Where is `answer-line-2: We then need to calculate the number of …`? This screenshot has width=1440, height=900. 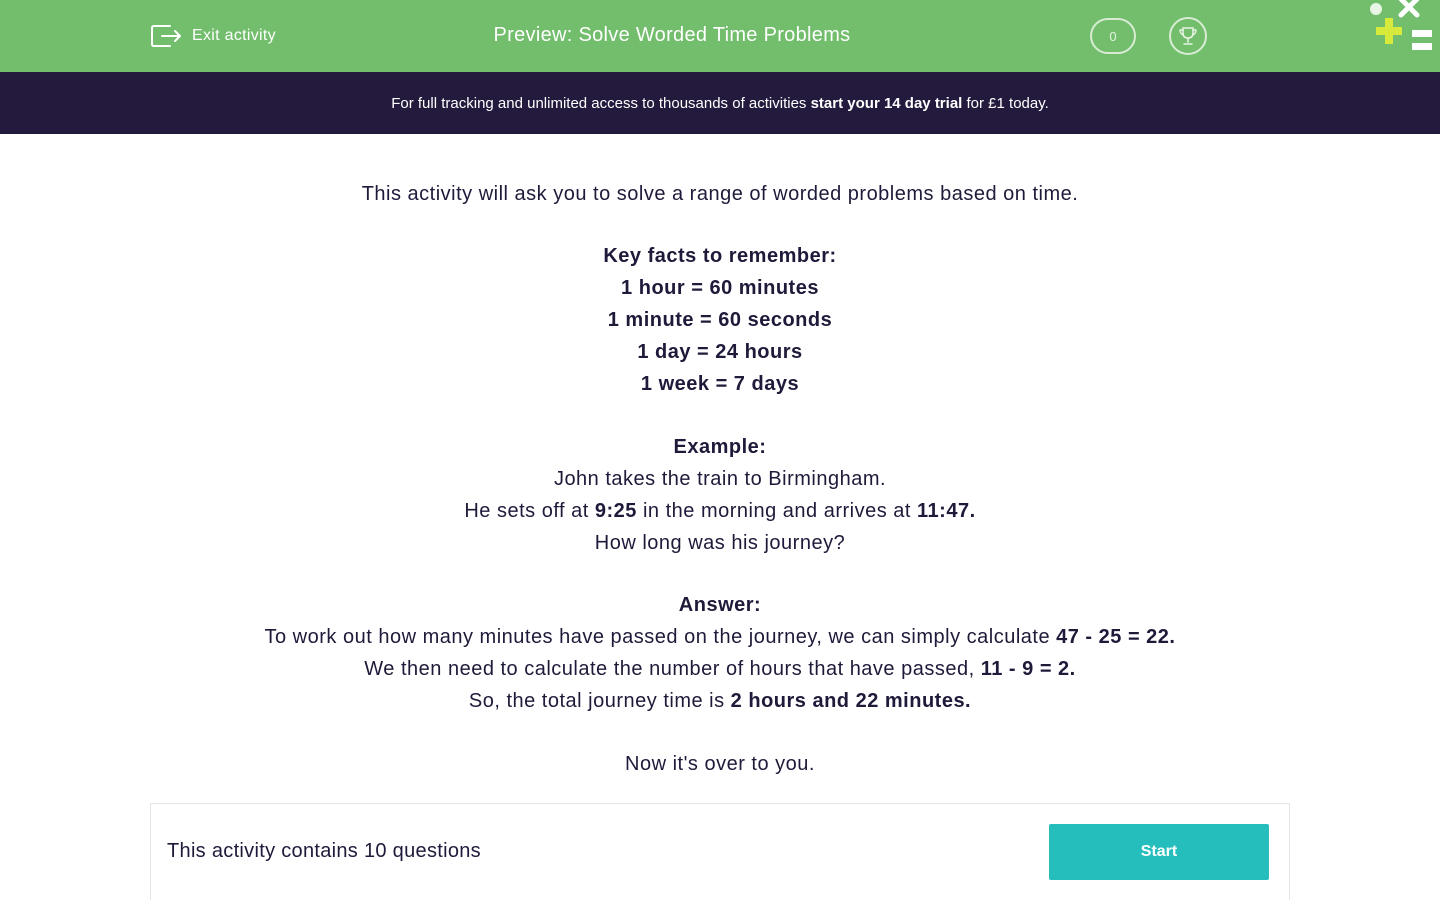
answer-line-2: We then need to calculate the number of … is located at coordinates (720, 669).